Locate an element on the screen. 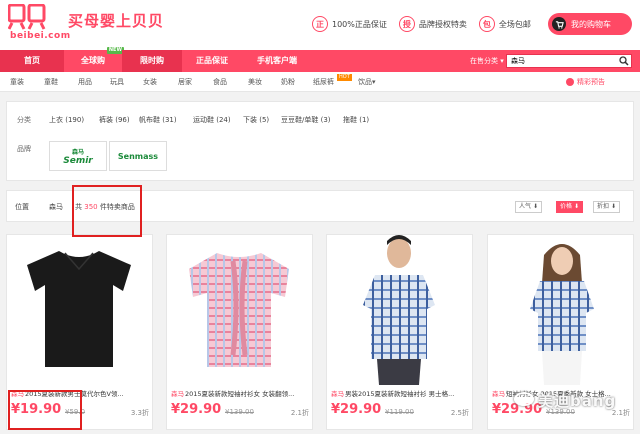  sort-price-button: 价格 ⬇ is located at coordinates (569, 207).